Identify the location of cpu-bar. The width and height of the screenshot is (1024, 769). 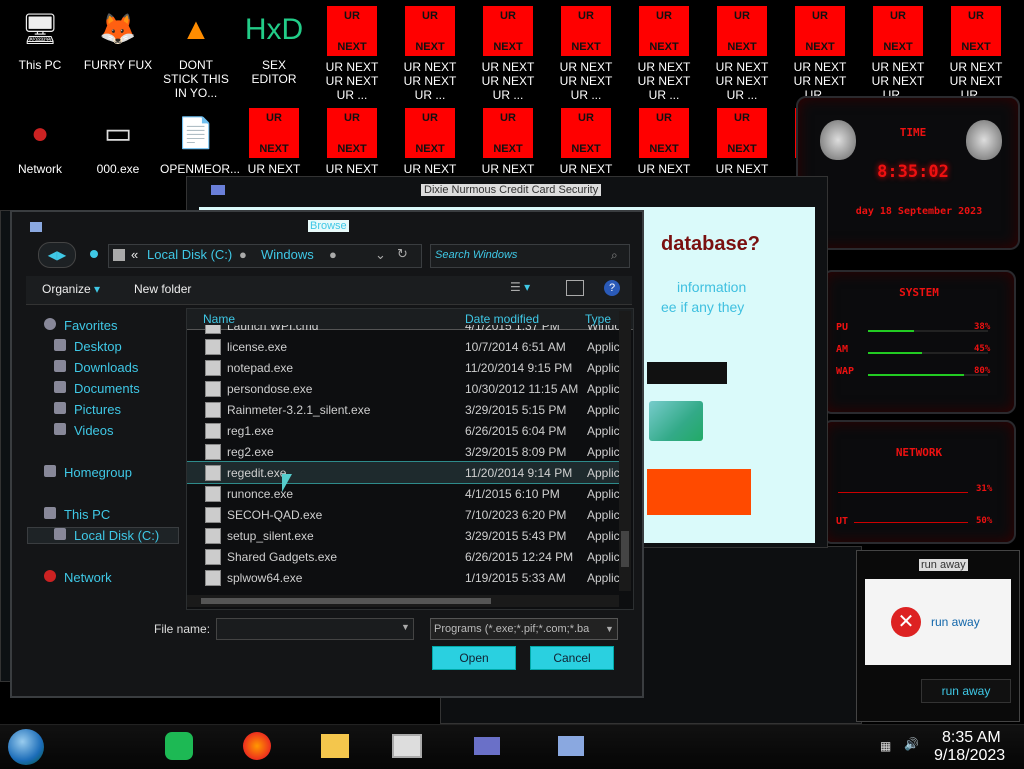
(928, 331).